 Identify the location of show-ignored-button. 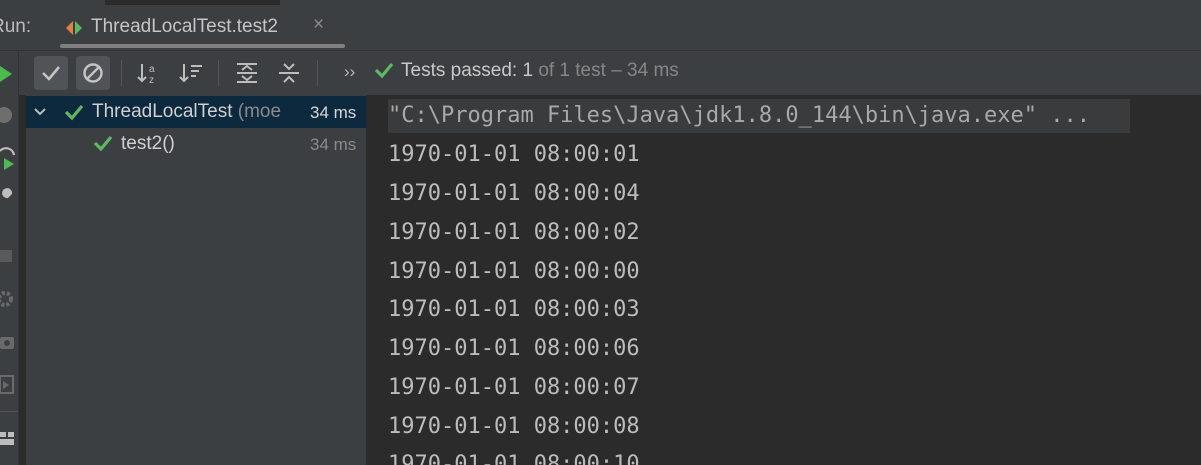
(93, 73).